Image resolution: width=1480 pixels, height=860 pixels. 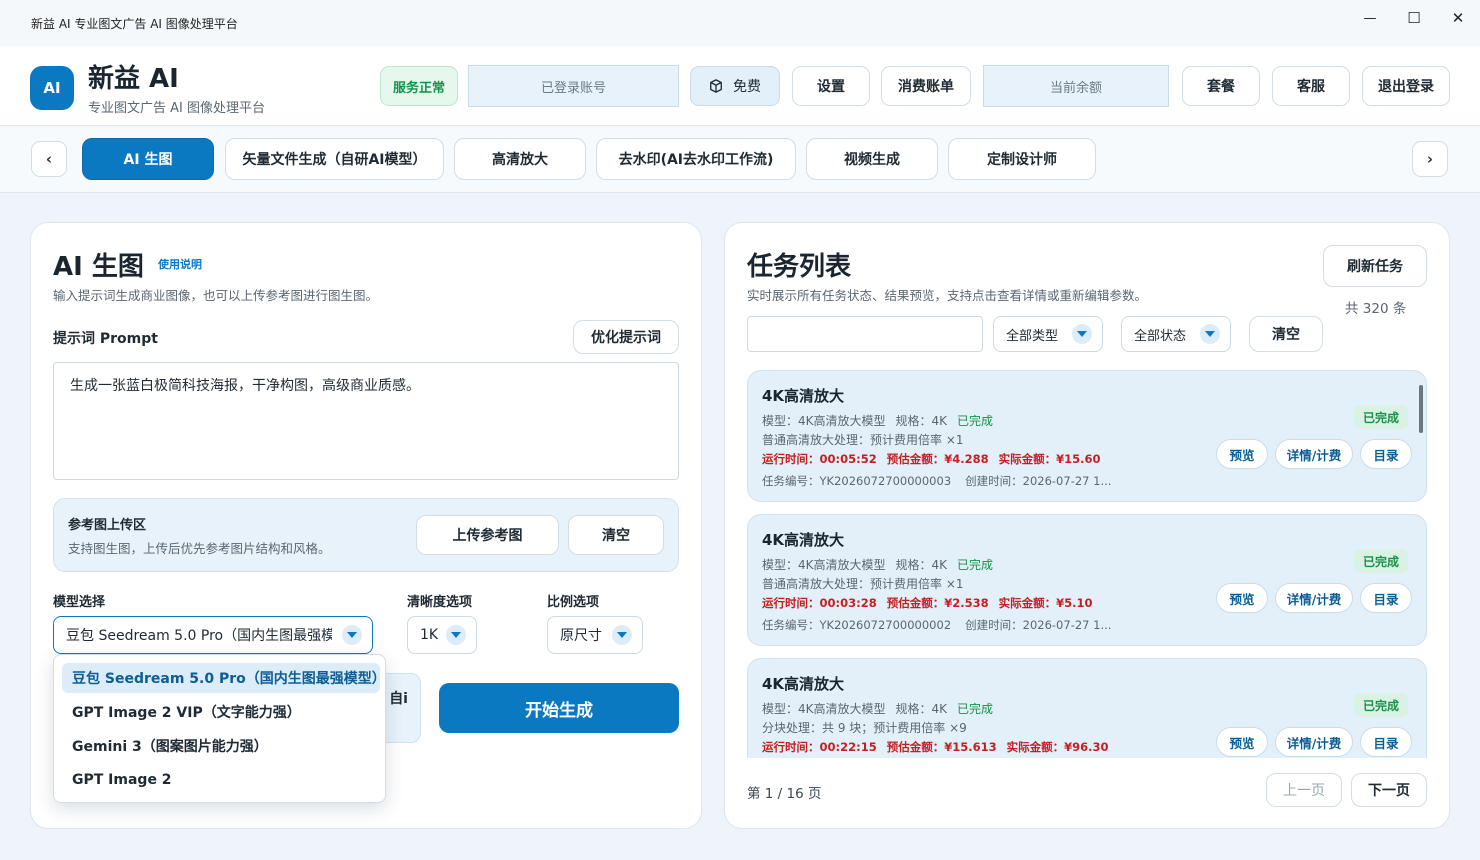 What do you see at coordinates (180, 264) in the screenshot?
I see `help-link: 使用说明` at bounding box center [180, 264].